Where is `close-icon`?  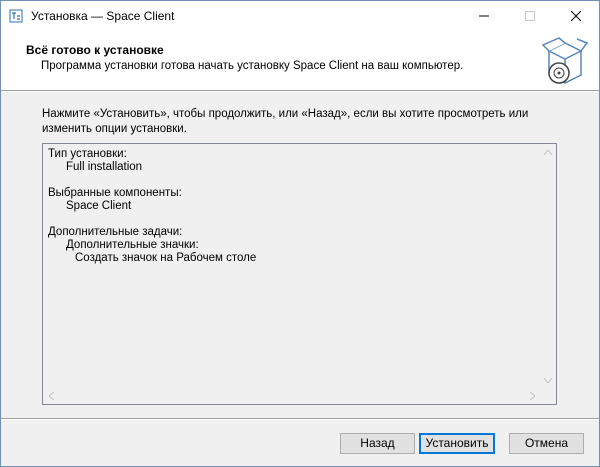 close-icon is located at coordinates (576, 17).